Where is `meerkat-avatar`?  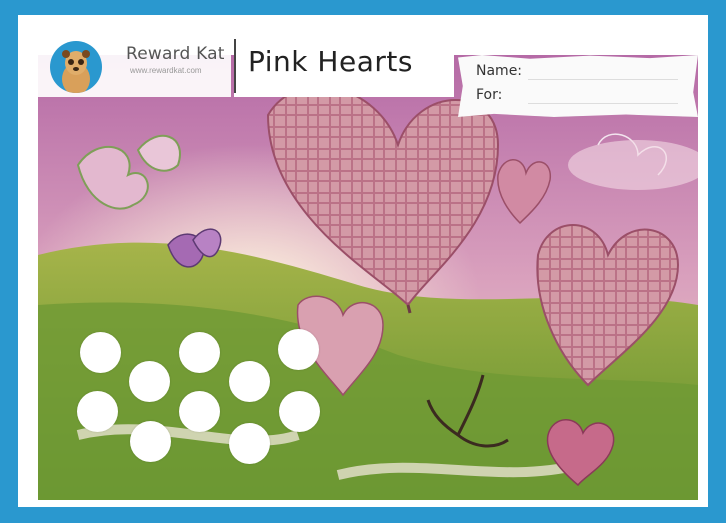 meerkat-avatar is located at coordinates (76, 67).